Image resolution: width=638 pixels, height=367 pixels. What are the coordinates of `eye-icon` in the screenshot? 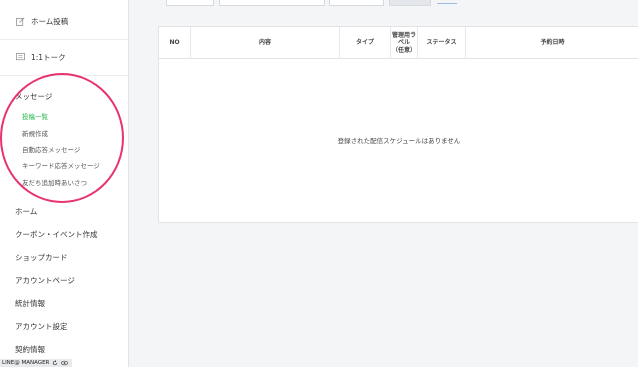 It's located at (65, 363).